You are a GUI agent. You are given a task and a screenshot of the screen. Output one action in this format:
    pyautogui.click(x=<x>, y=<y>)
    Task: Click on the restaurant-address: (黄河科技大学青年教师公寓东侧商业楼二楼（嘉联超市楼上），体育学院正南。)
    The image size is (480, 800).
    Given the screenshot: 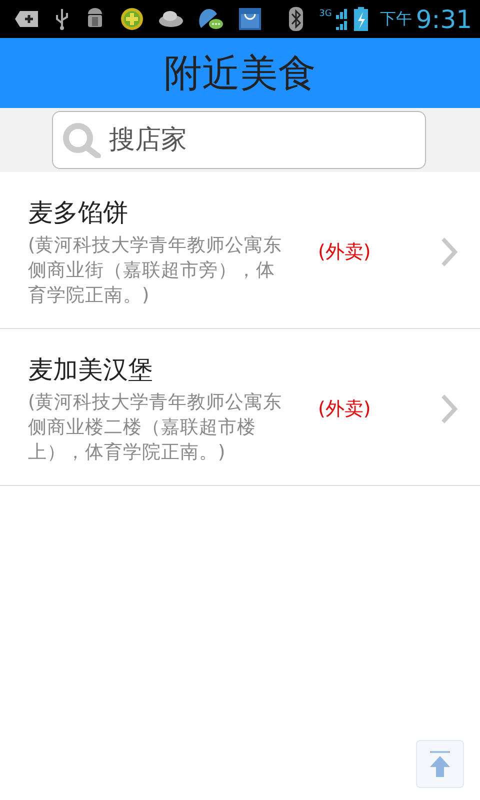 What is the action you would take?
    pyautogui.click(x=156, y=428)
    